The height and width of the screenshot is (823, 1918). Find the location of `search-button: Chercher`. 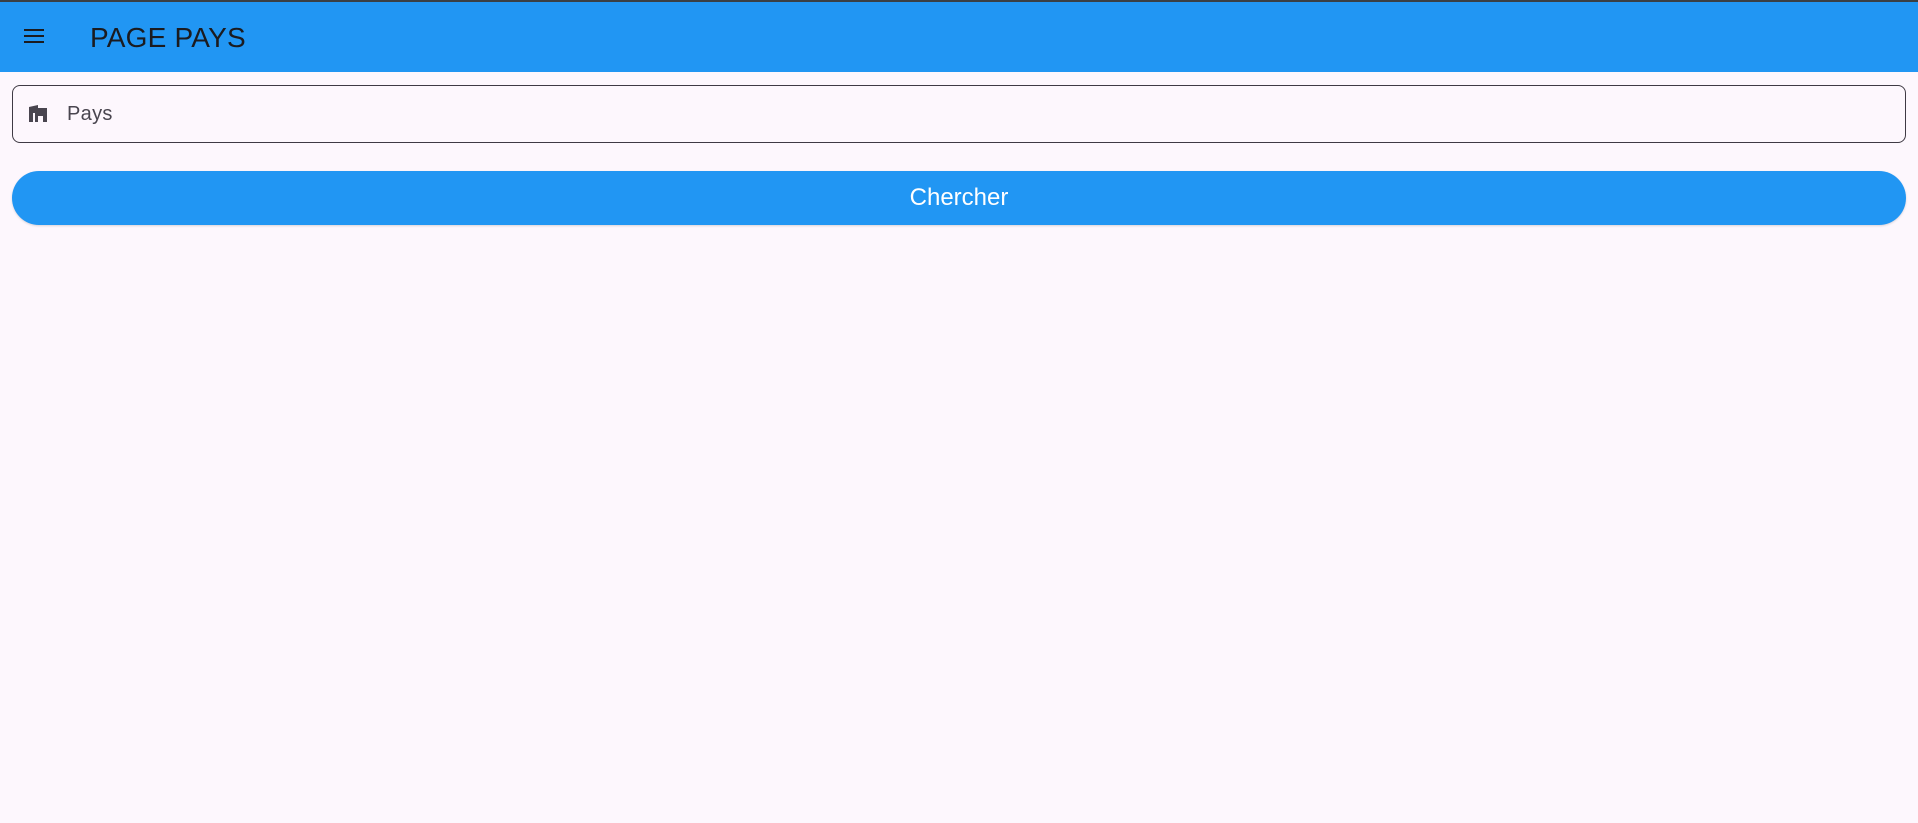

search-button: Chercher is located at coordinates (959, 198).